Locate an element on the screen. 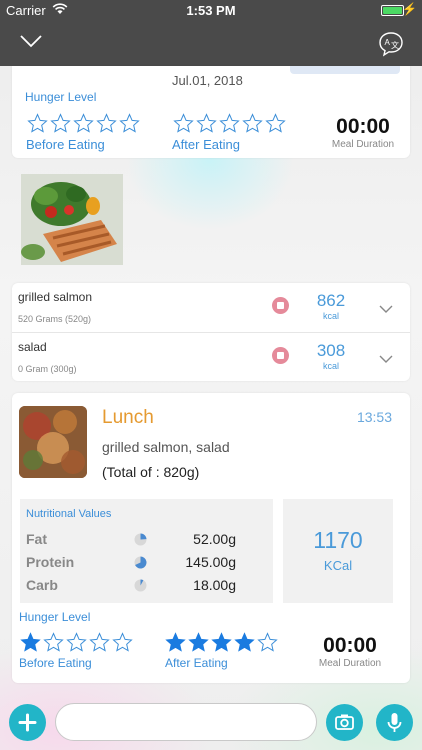  message-input is located at coordinates (186, 722).